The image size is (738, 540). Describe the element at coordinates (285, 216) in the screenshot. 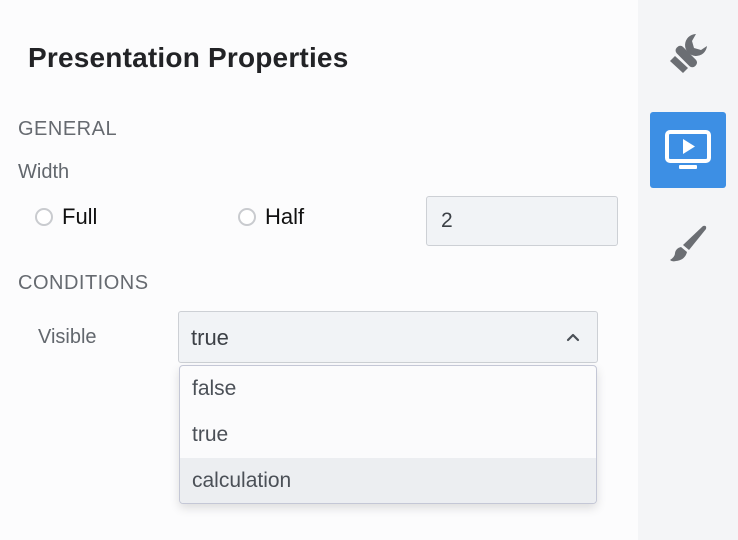

I see `radio-half-label: Half` at that location.